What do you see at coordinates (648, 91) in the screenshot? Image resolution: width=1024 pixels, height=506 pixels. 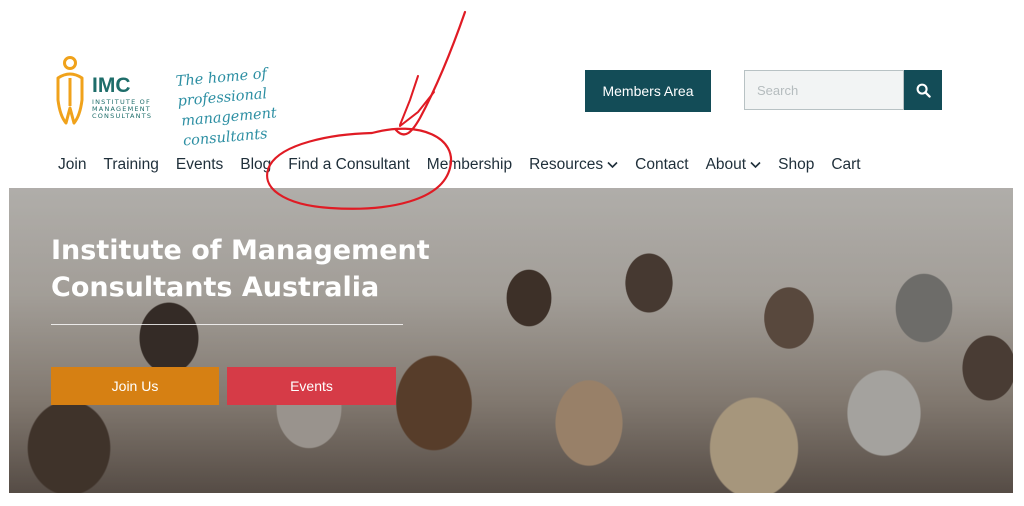 I see `members-area-button: Members Area` at bounding box center [648, 91].